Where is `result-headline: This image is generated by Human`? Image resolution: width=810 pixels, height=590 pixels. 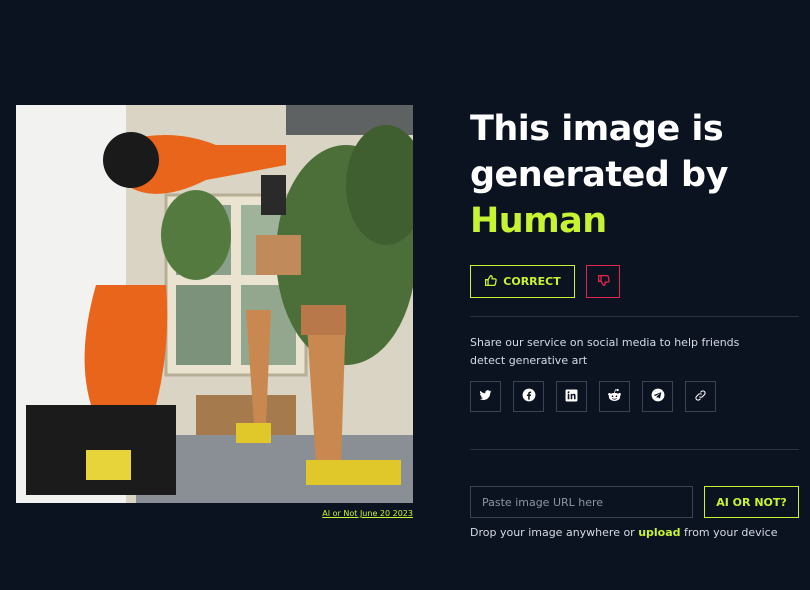
result-headline: This image is generated by Human is located at coordinates (635, 175).